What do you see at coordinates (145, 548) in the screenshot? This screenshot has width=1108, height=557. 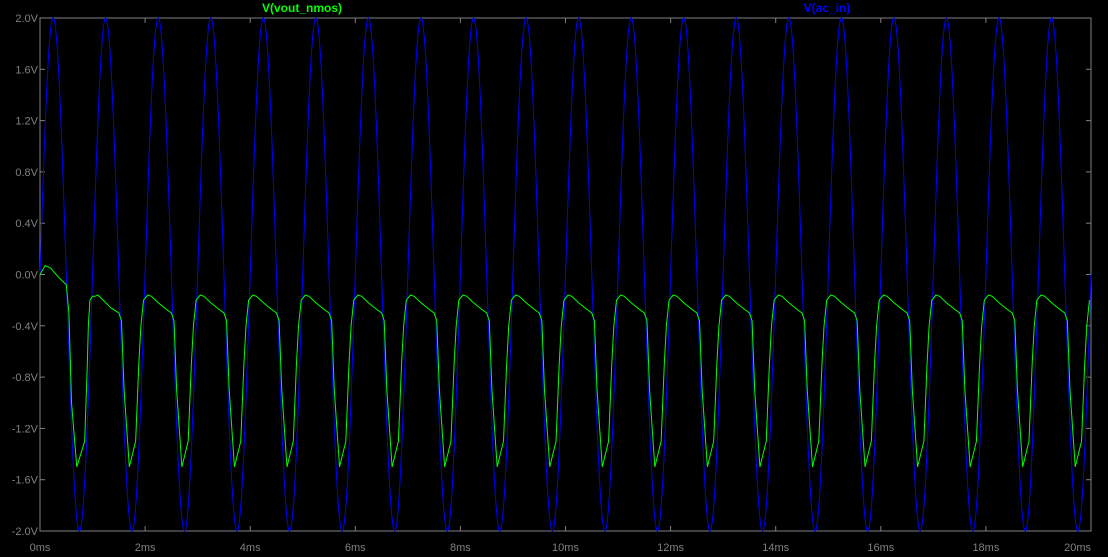 I see `x-tick-label: 2ms` at bounding box center [145, 548].